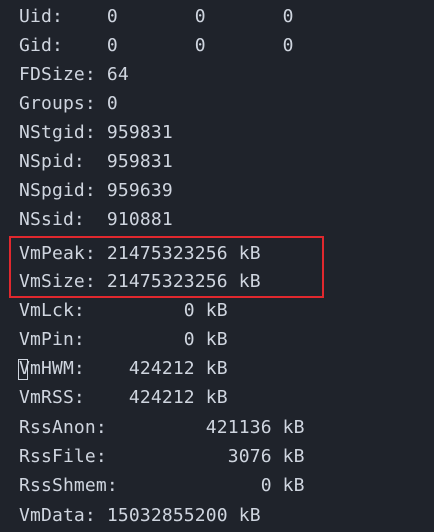 The height and width of the screenshot is (532, 434). Describe the element at coordinates (123, 397) in the screenshot. I see `status-line-vmrss: VmRSS: 424212 kB` at that location.